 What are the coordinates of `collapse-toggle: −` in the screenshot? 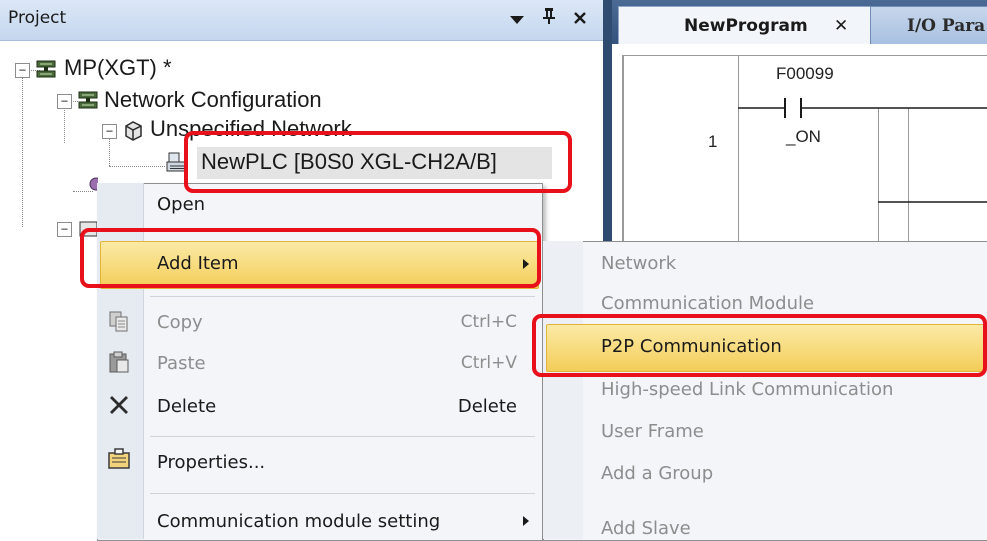 It's located at (64, 229).